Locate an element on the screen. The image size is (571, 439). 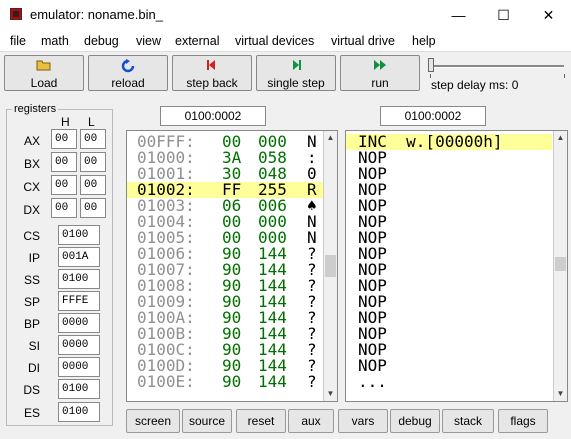
di-field: 0000 is located at coordinates (79, 367).